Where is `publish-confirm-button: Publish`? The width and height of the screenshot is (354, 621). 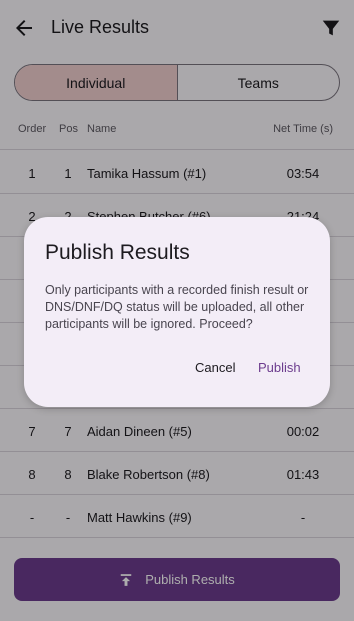
publish-confirm-button: Publish is located at coordinates (279, 367).